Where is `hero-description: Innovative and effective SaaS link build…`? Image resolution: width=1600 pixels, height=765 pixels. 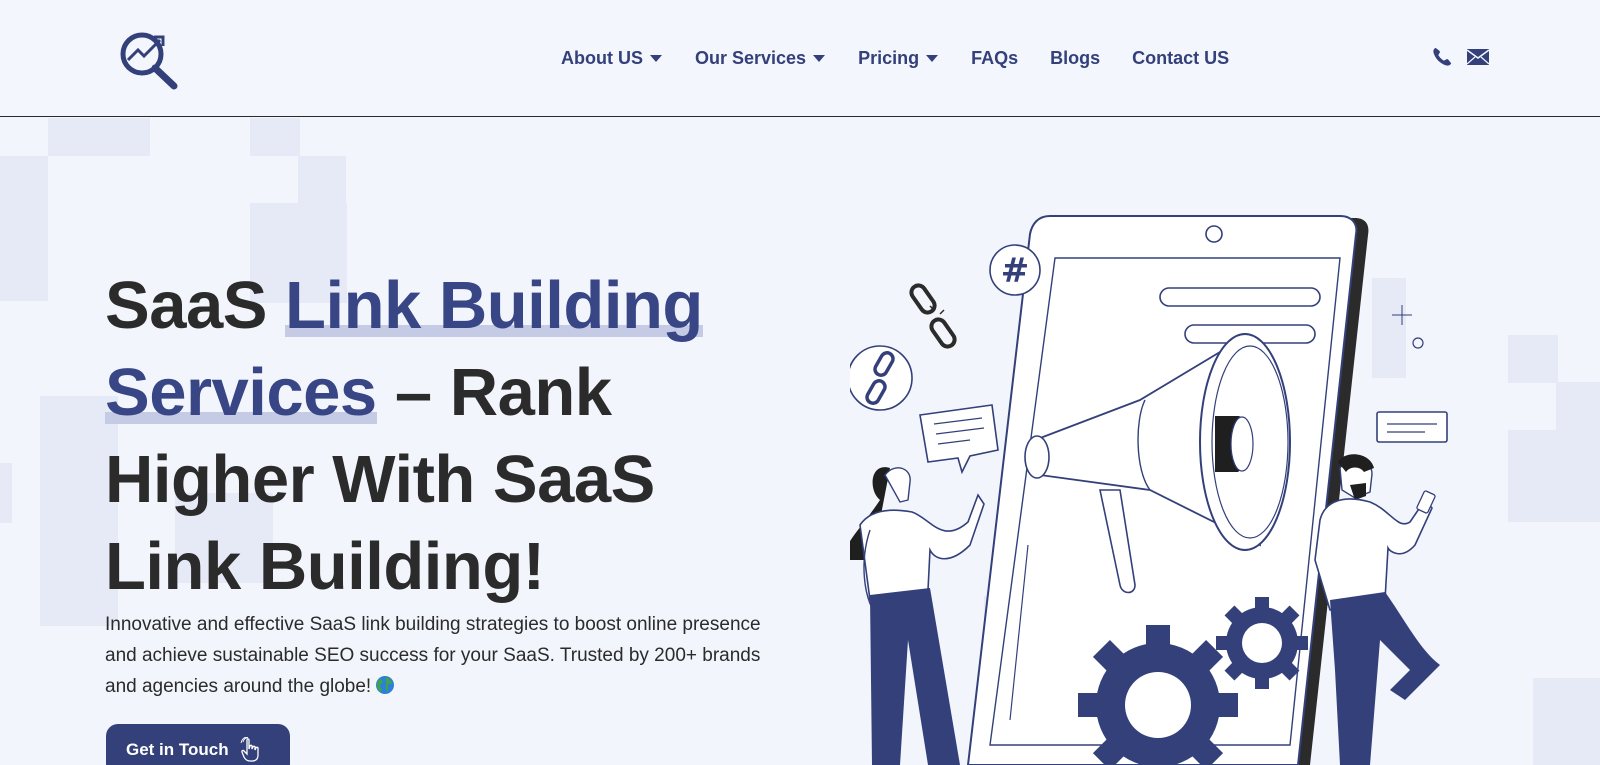
hero-description: Innovative and effective SaaS link build… is located at coordinates (445, 655).